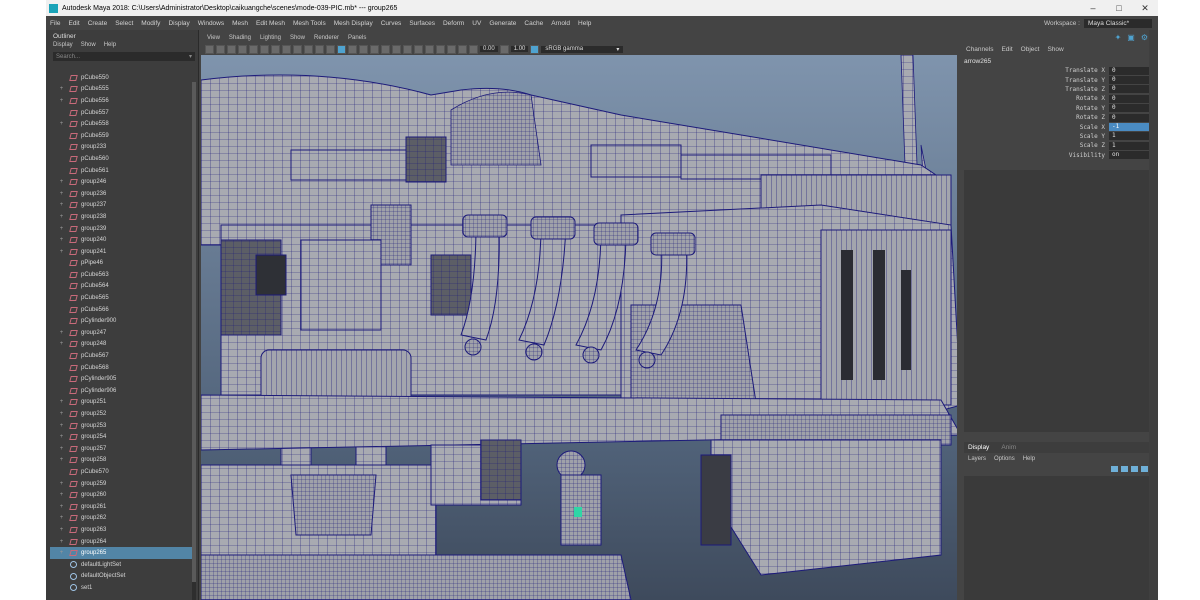 The image size is (1200, 600). What do you see at coordinates (297, 49) in the screenshot?
I see `field-chart-icon` at bounding box center [297, 49].